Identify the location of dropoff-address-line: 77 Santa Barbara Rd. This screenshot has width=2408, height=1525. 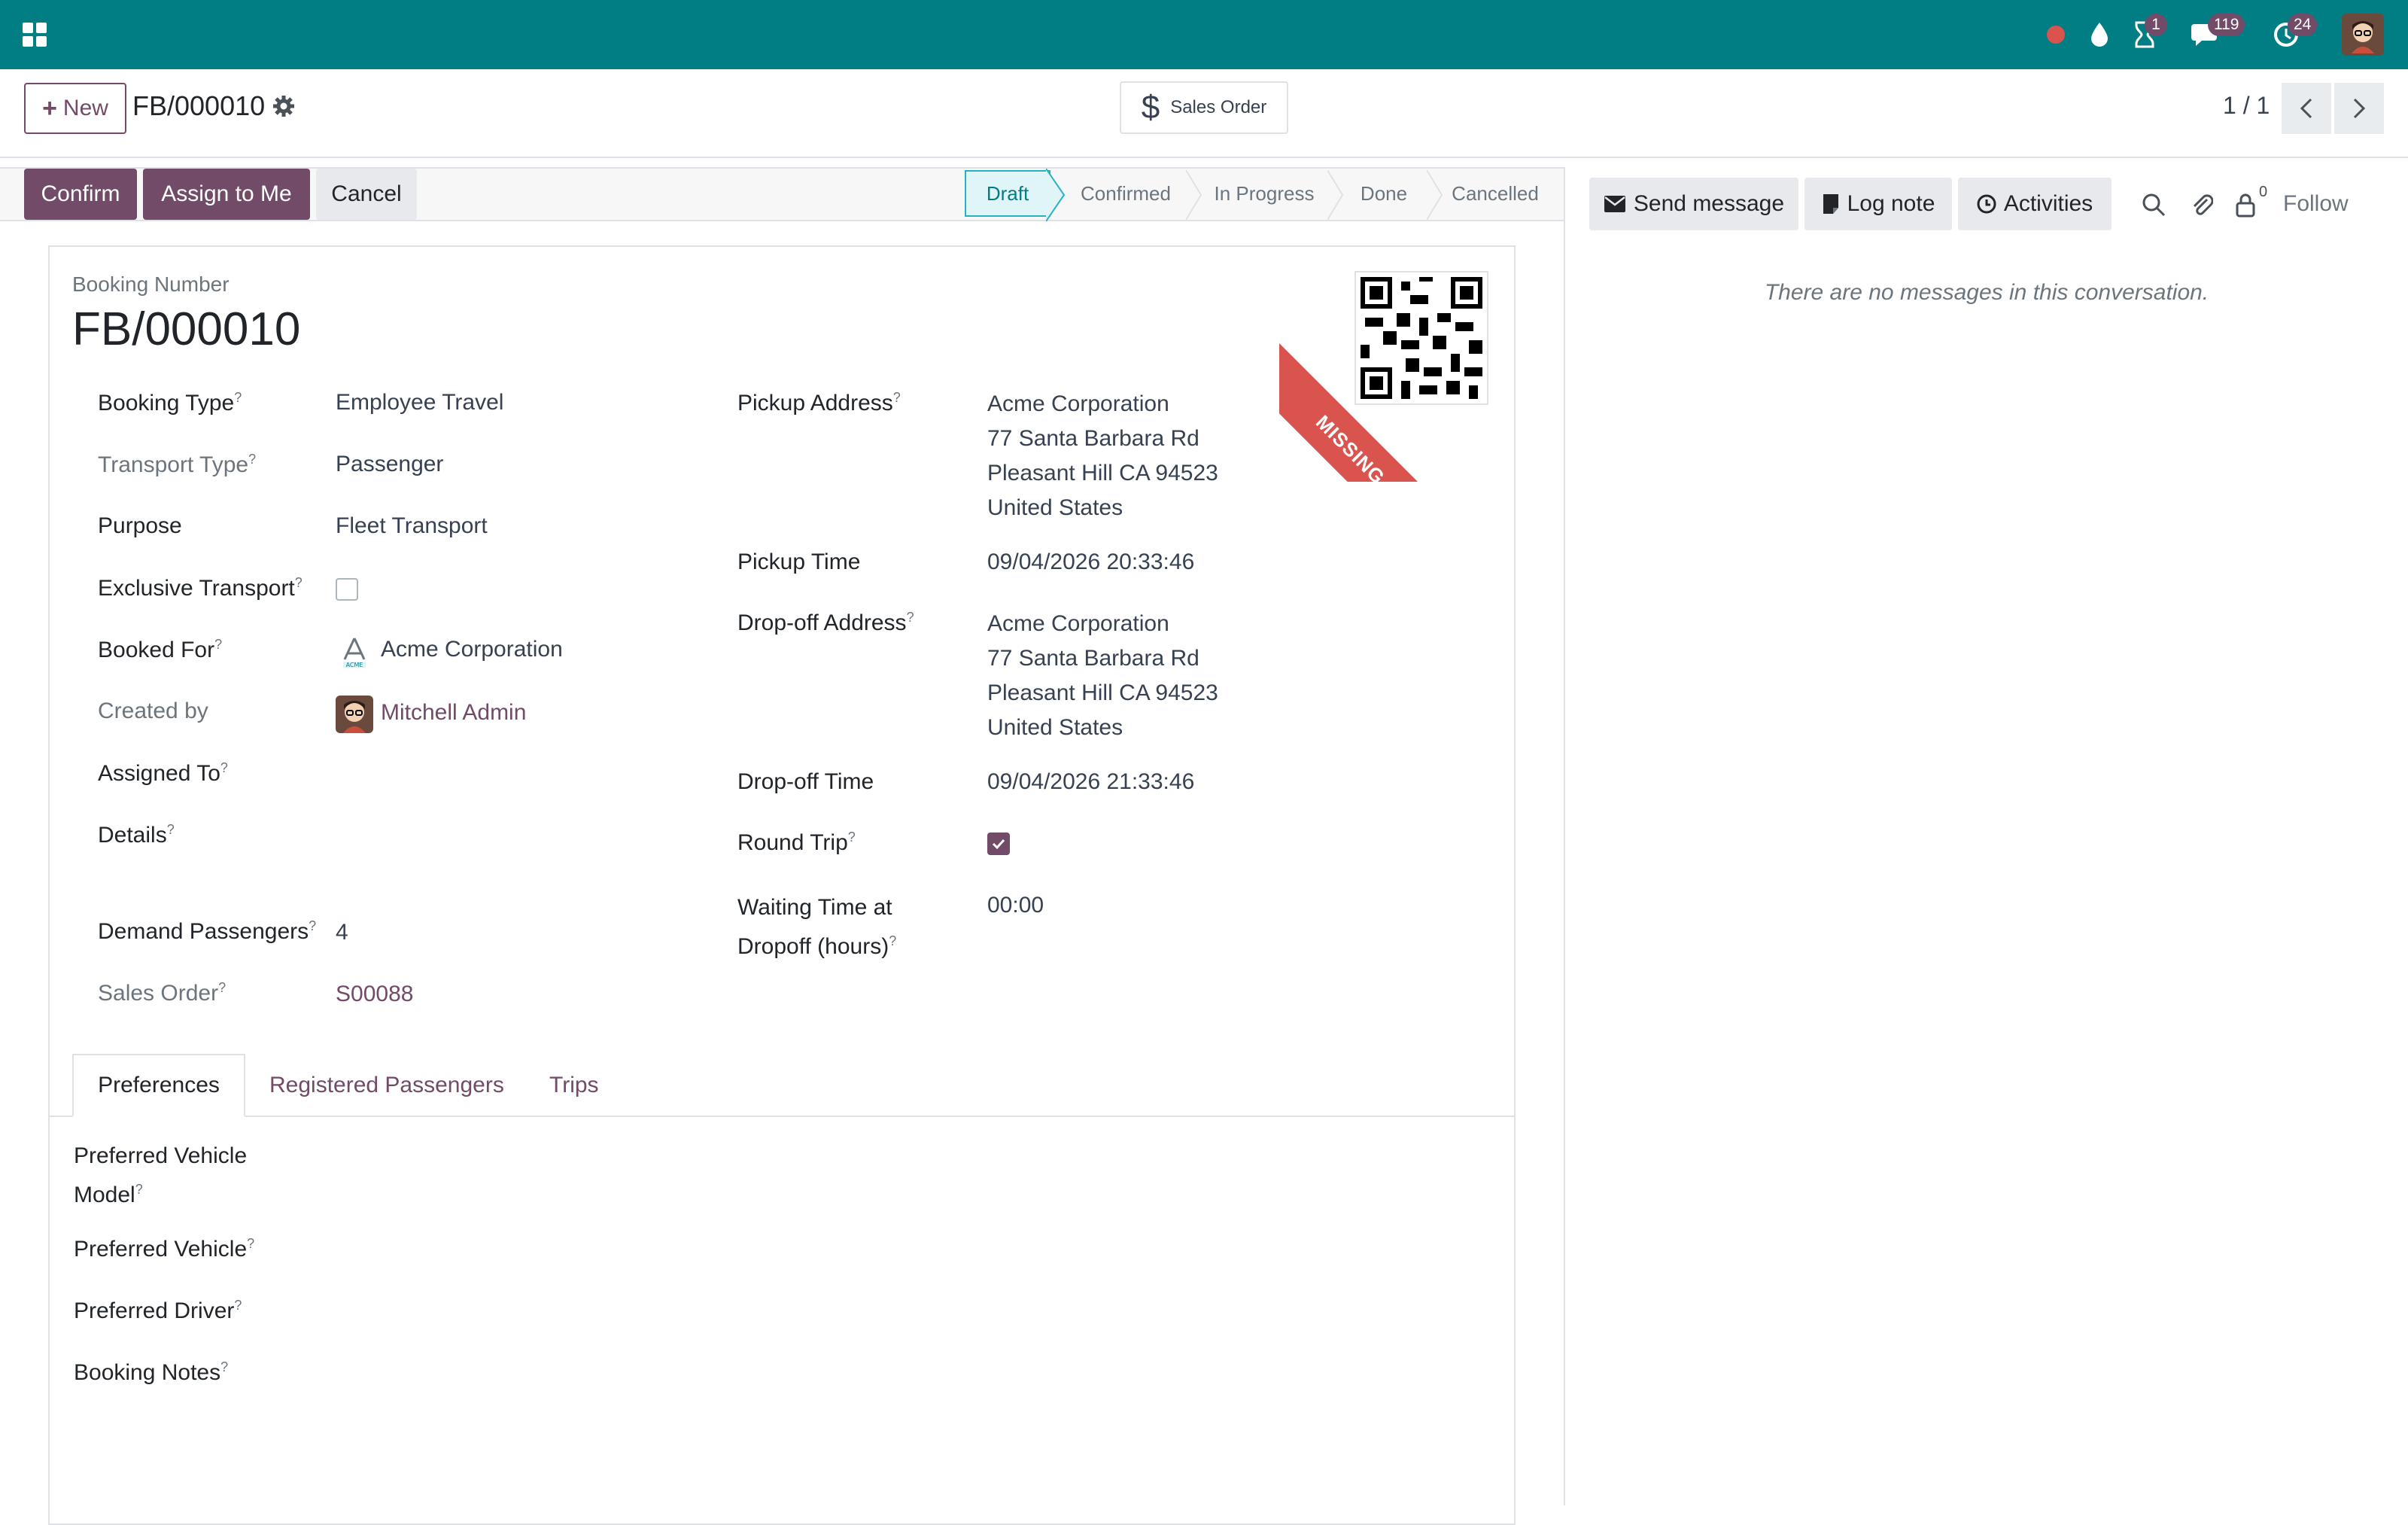
(1093, 658).